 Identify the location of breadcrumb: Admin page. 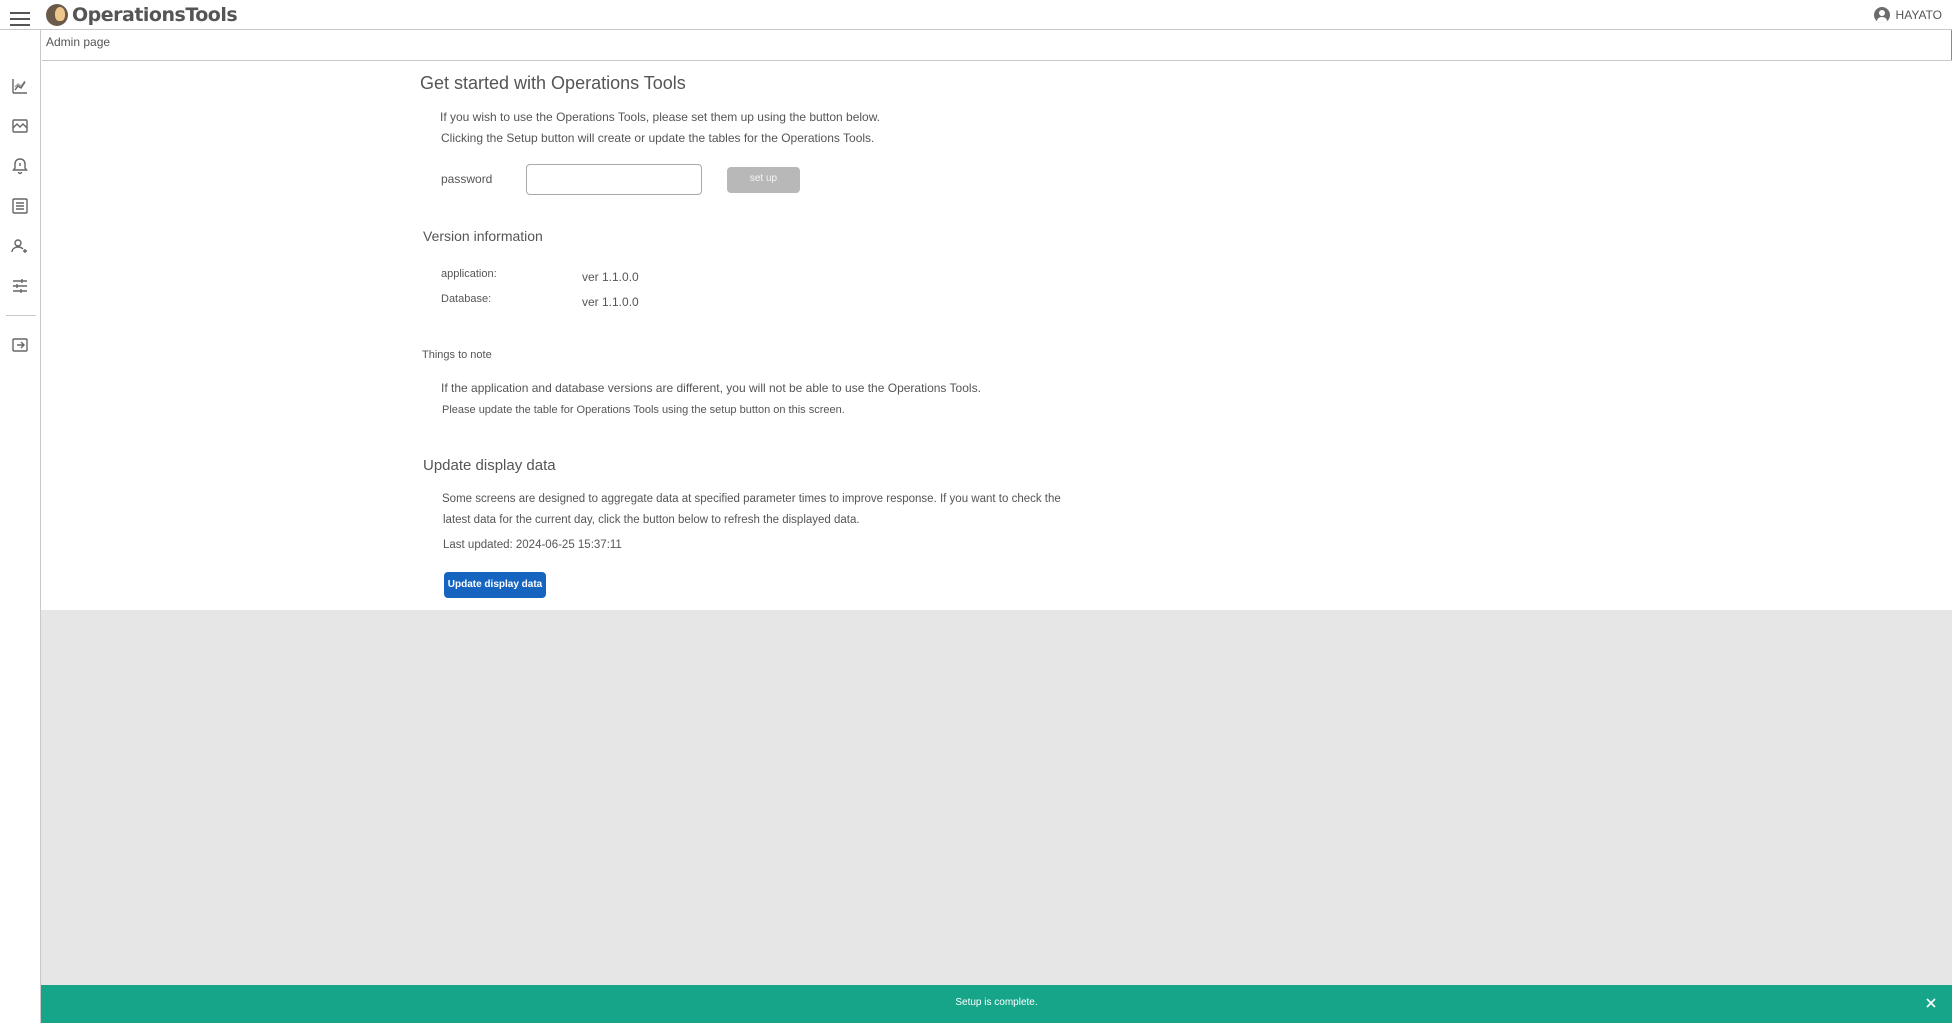
(997, 45).